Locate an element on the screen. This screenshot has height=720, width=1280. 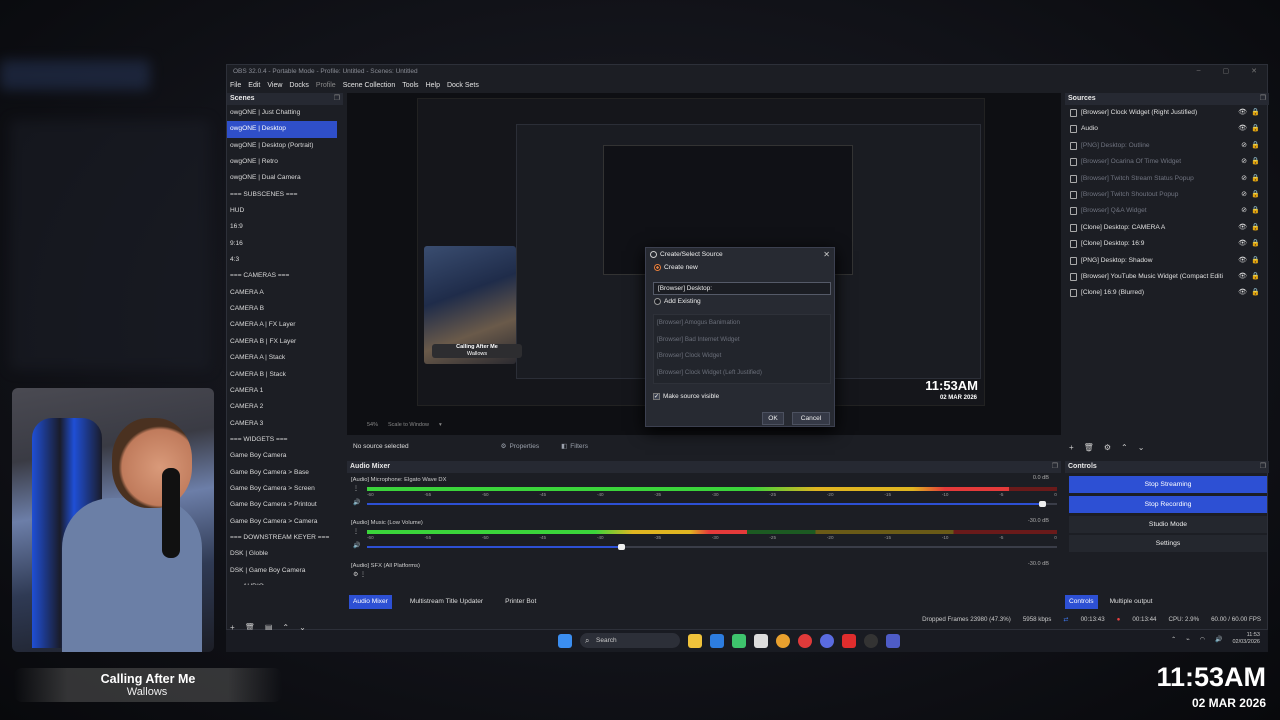
vscode-icon is located at coordinates (717, 640).